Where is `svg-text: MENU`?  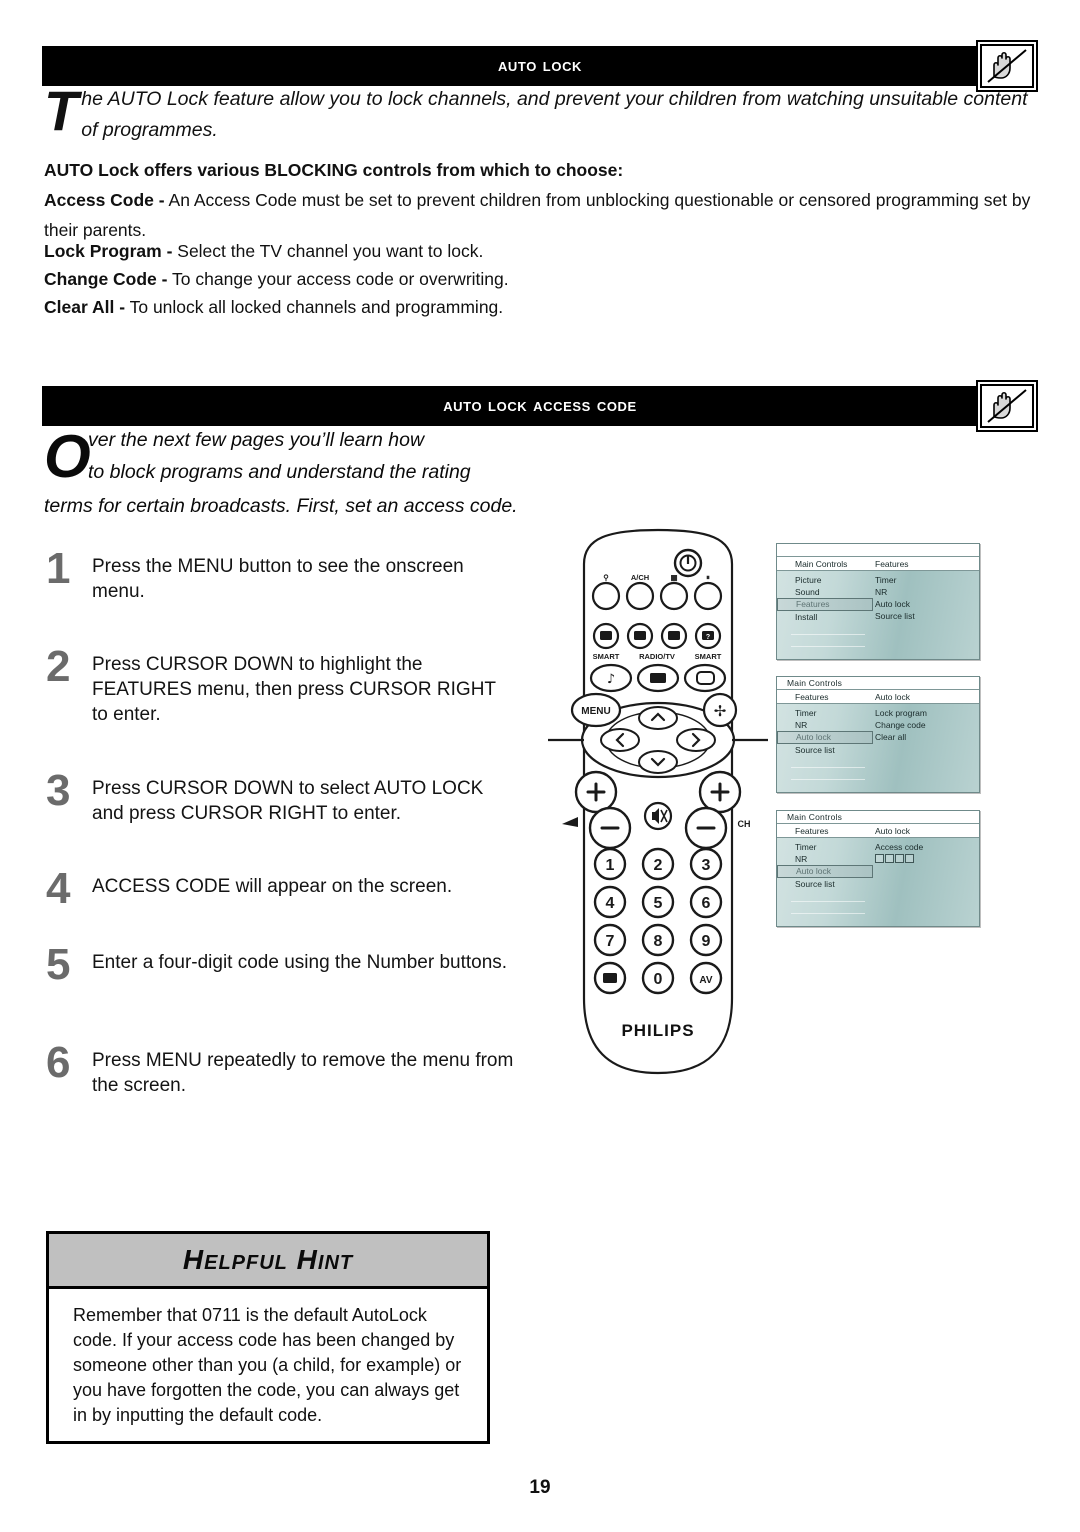 svg-text: MENU is located at coordinates (595, 711).